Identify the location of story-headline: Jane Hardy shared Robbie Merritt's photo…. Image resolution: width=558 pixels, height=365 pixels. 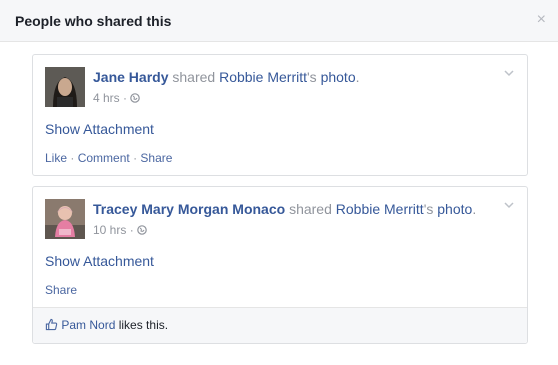
(226, 77).